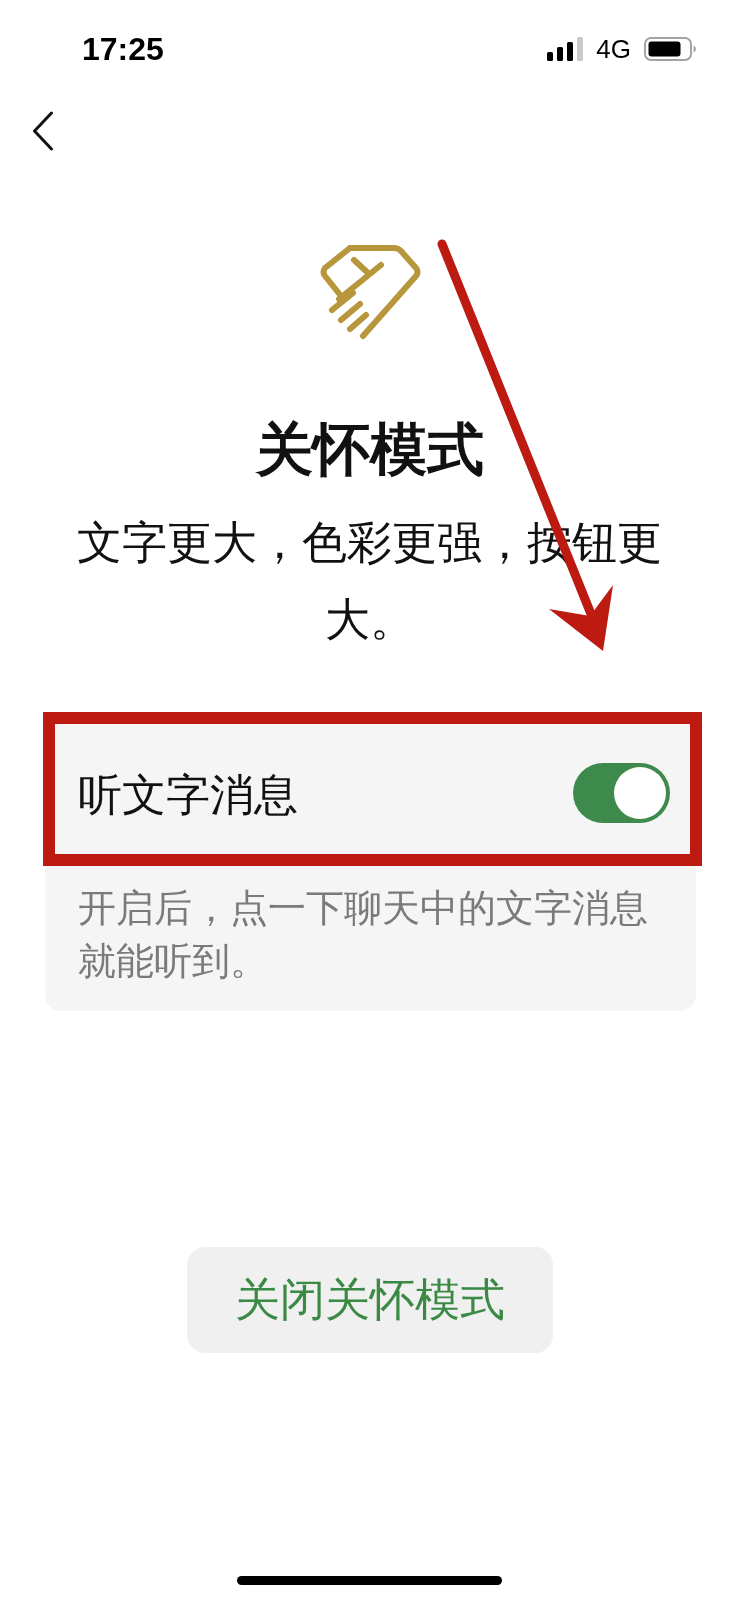 This screenshot has width=739, height=1600. What do you see at coordinates (621, 793) in the screenshot?
I see `toggle-switch` at bounding box center [621, 793].